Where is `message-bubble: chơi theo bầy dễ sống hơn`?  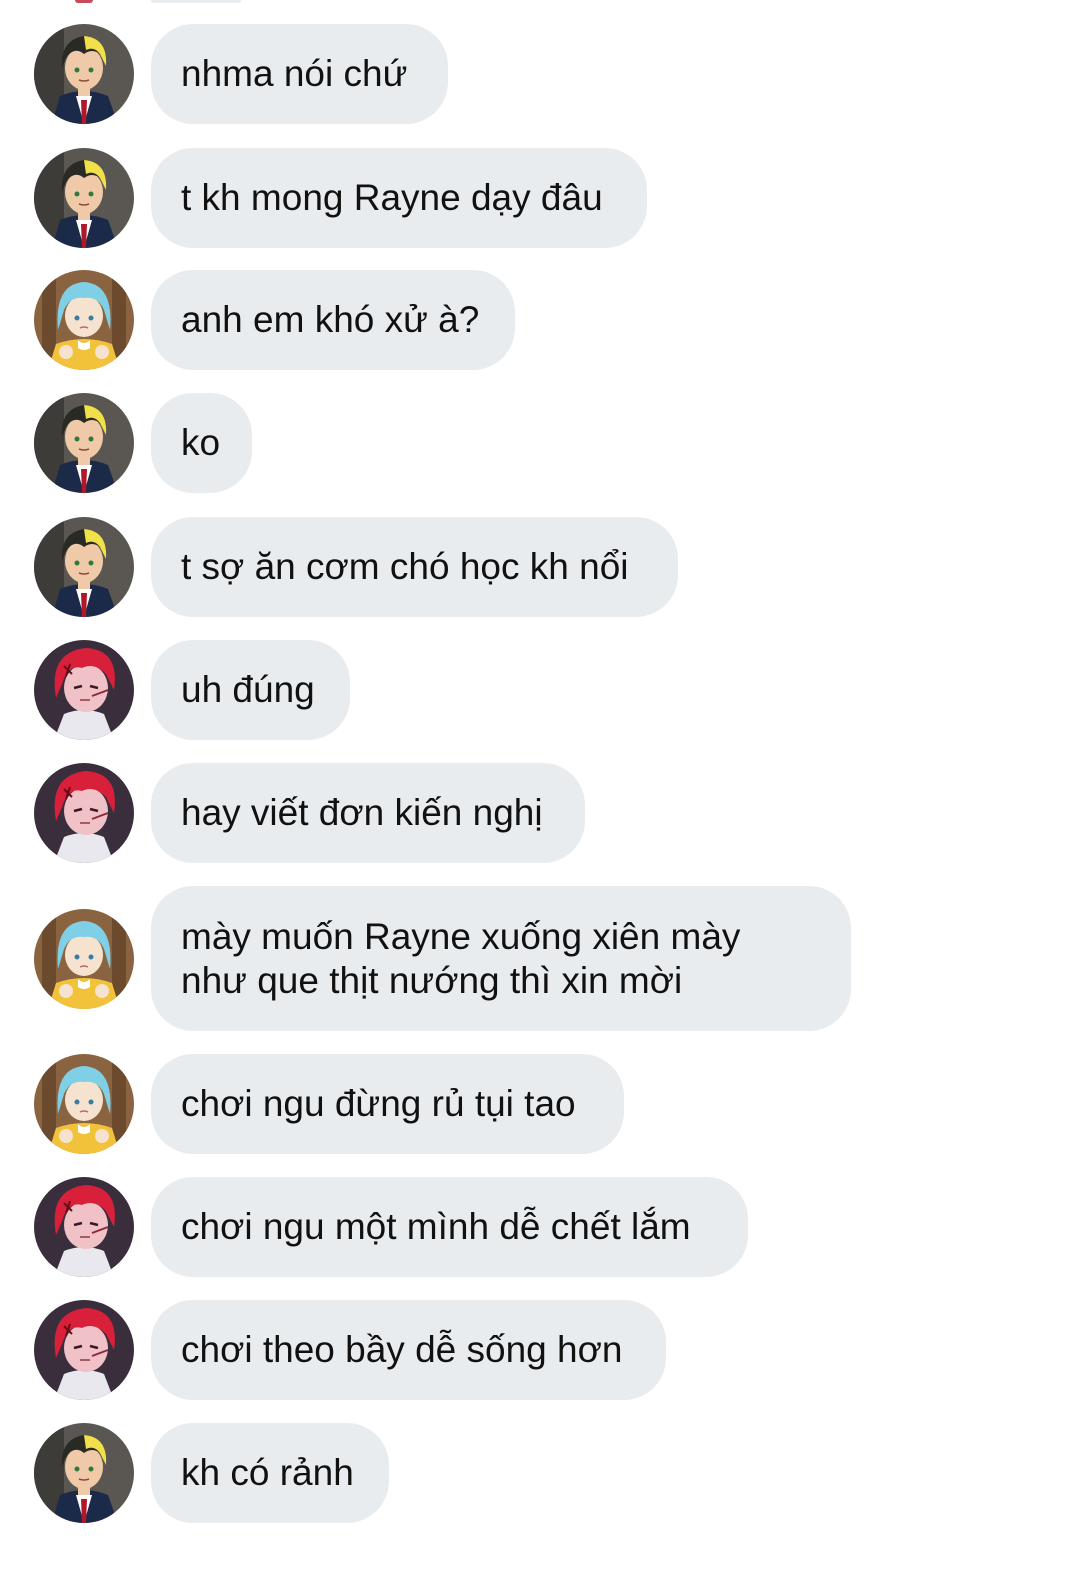 message-bubble: chơi theo bầy dễ sống hơn is located at coordinates (408, 1350).